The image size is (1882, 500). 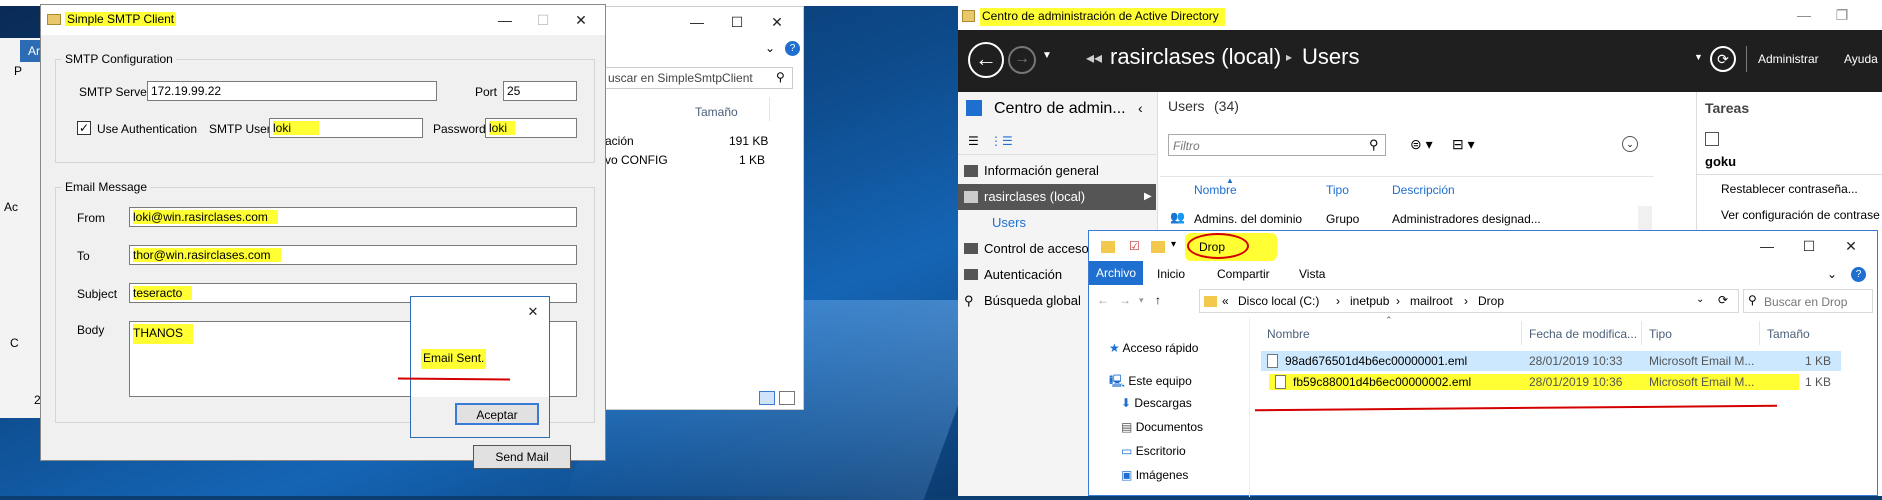 What do you see at coordinates (1150, 382) in the screenshot?
I see `nav-this-pc: 🖳 Este equipo` at bounding box center [1150, 382].